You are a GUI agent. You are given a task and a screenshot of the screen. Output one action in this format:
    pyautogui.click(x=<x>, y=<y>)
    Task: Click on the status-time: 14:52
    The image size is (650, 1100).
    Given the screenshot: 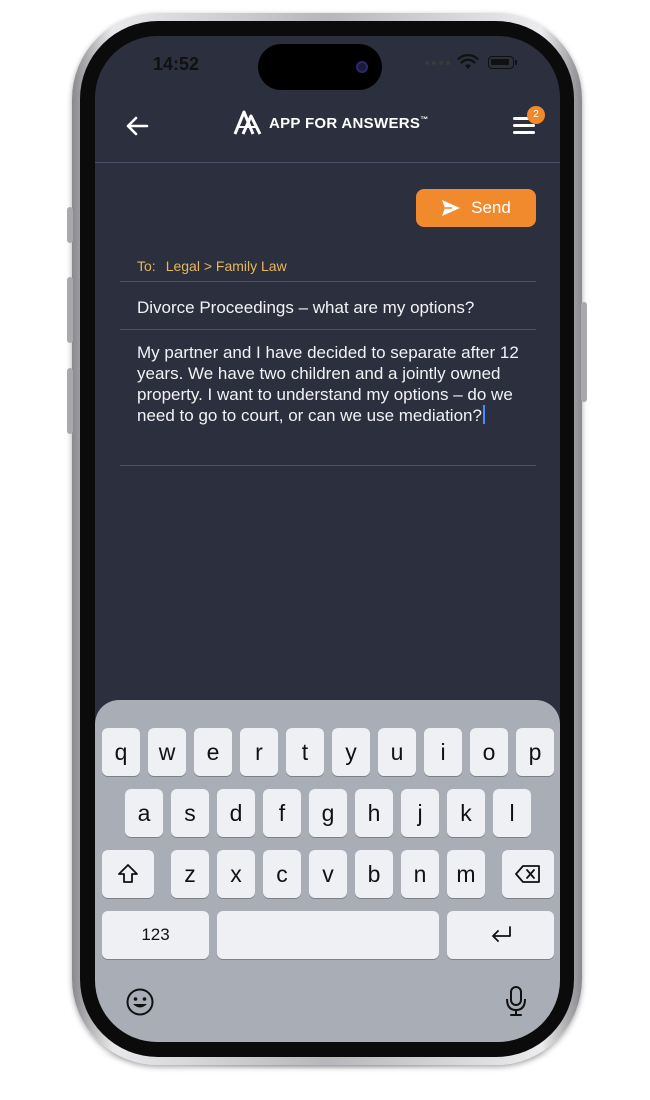 What is the action you would take?
    pyautogui.click(x=176, y=64)
    